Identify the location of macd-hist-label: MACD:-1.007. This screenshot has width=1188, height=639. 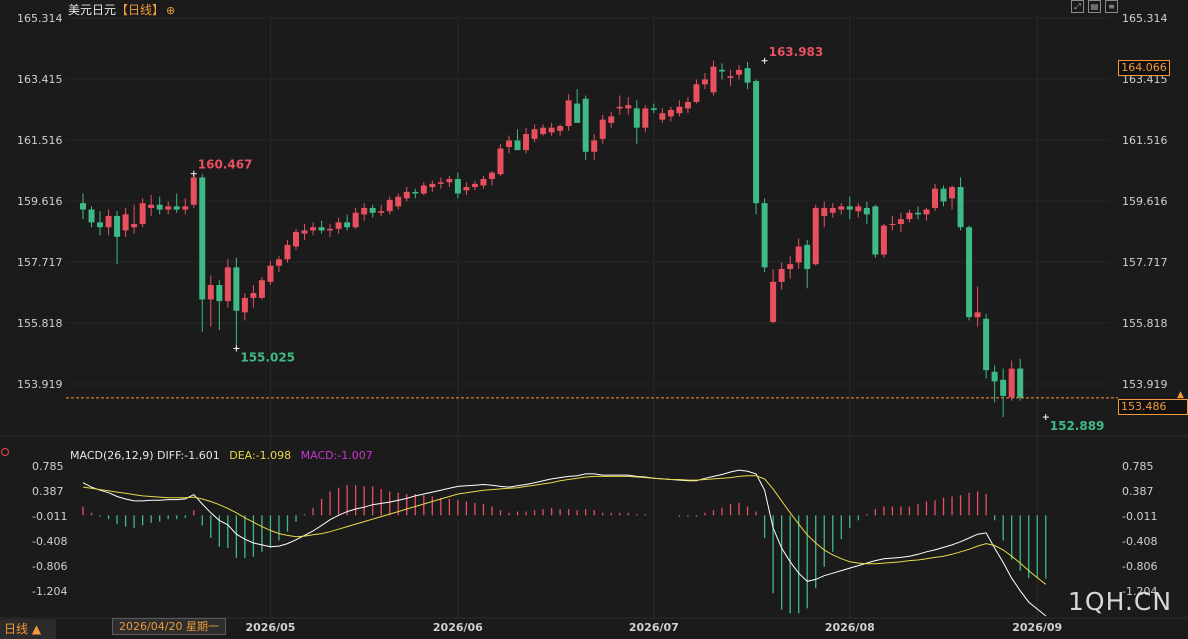
(336, 455).